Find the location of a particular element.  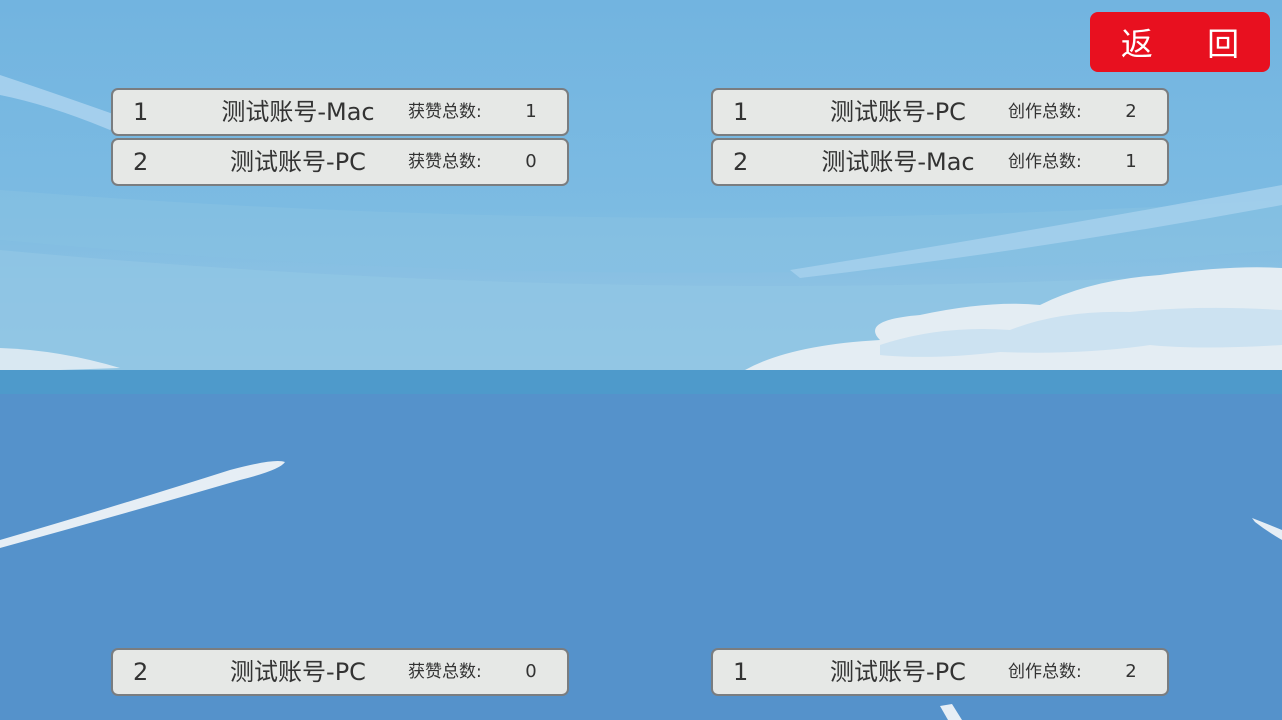

creations-rank-row: 2 测试账号-Mac 创作总数: 1 is located at coordinates (940, 162).